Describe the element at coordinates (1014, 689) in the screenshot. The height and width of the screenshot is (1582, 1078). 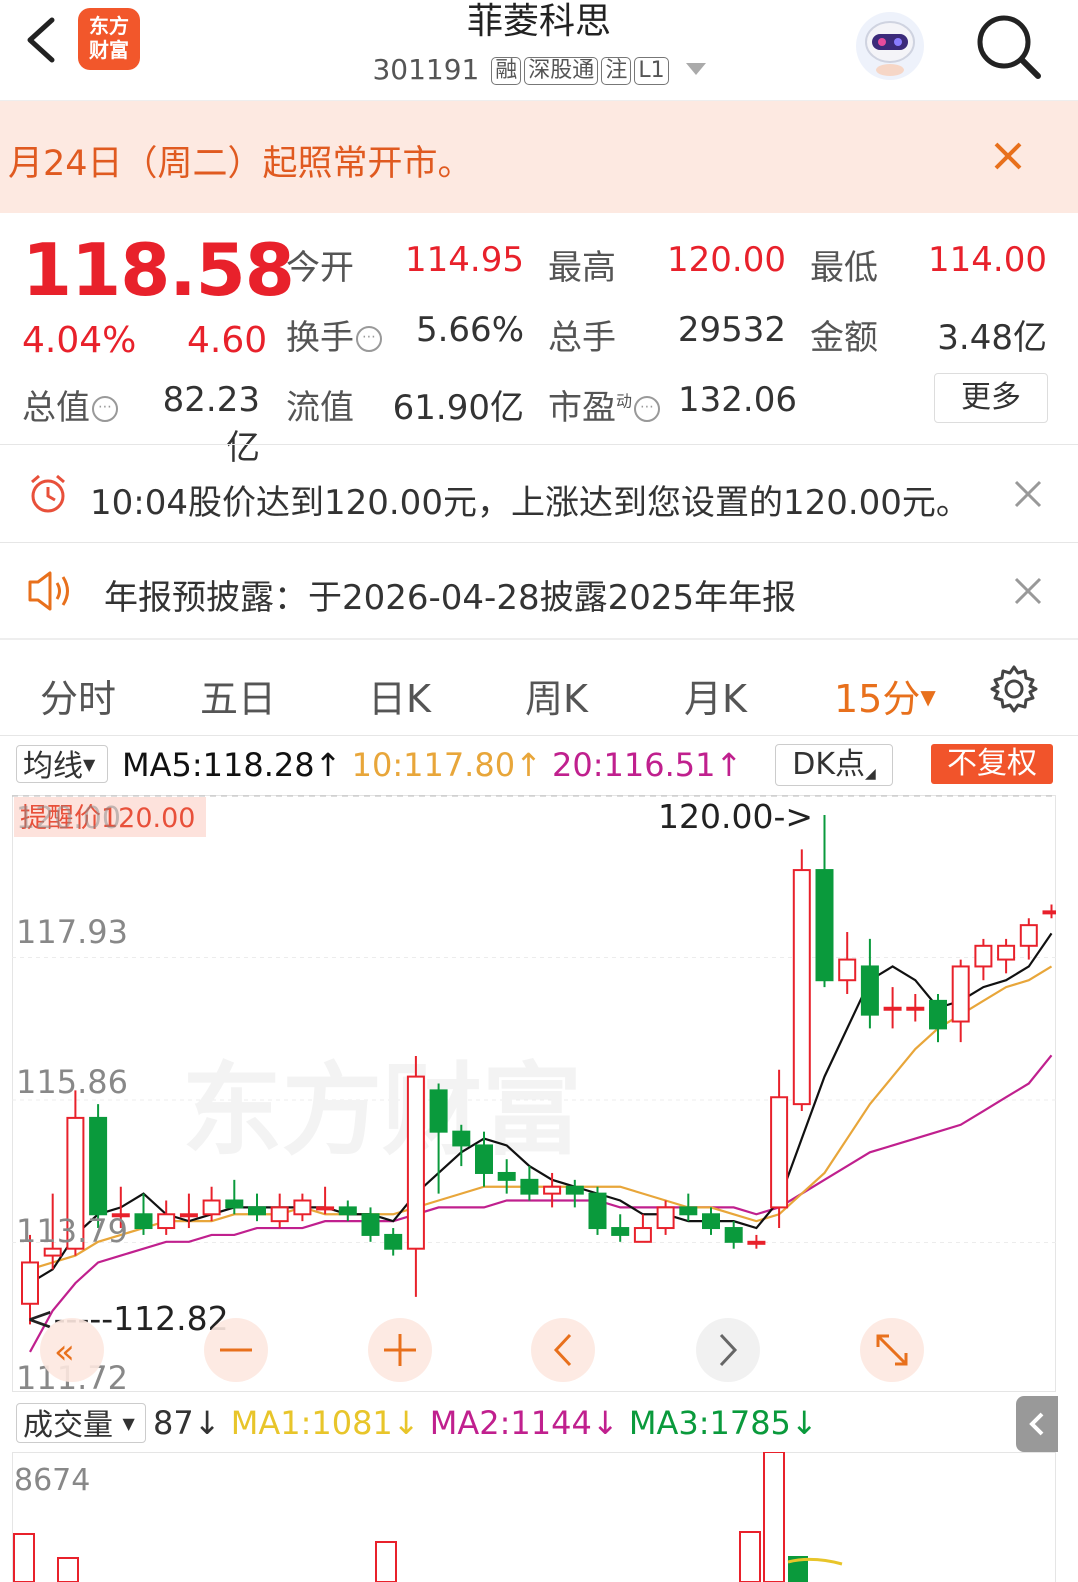
I see `settings-gear-icon` at that location.